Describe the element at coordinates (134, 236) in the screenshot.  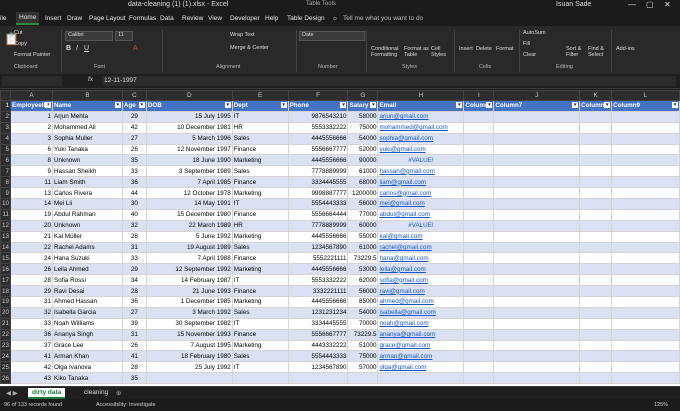
I see `cell-age: 28` at that location.